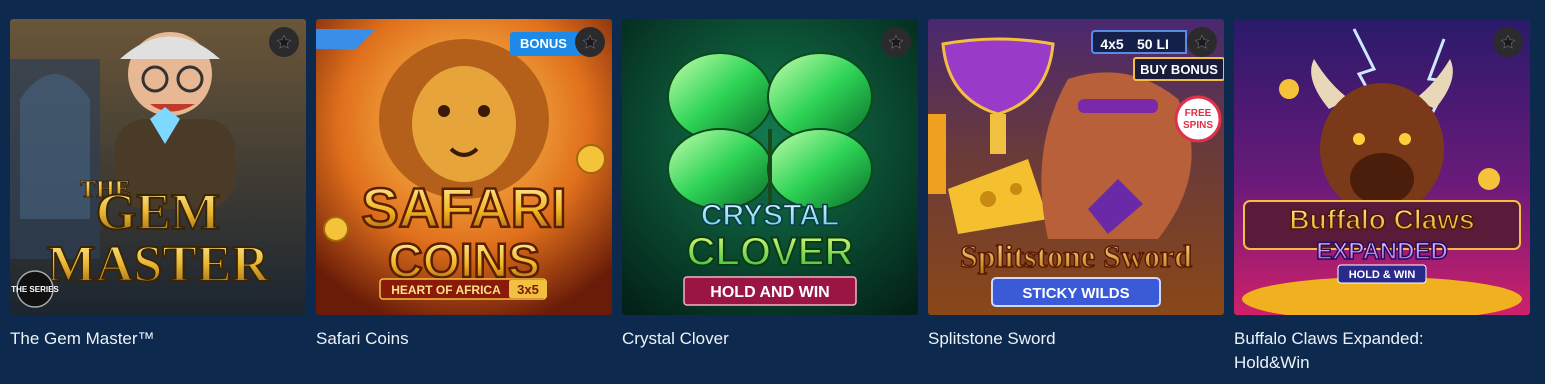 This screenshot has height=384, width=1545. What do you see at coordinates (1076, 256) in the screenshot?
I see `logo-line1: Splitstone Sword` at bounding box center [1076, 256].